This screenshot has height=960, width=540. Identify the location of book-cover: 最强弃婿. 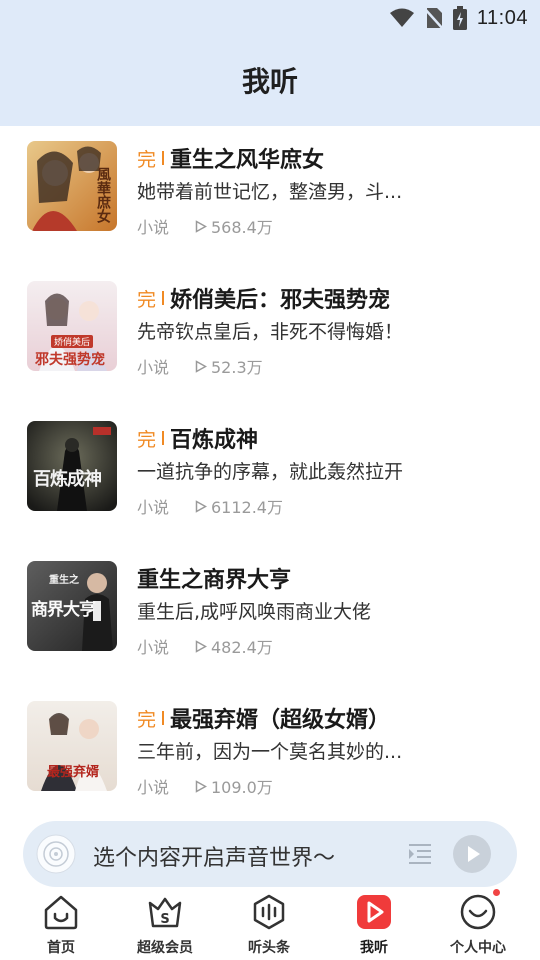
(72, 746).